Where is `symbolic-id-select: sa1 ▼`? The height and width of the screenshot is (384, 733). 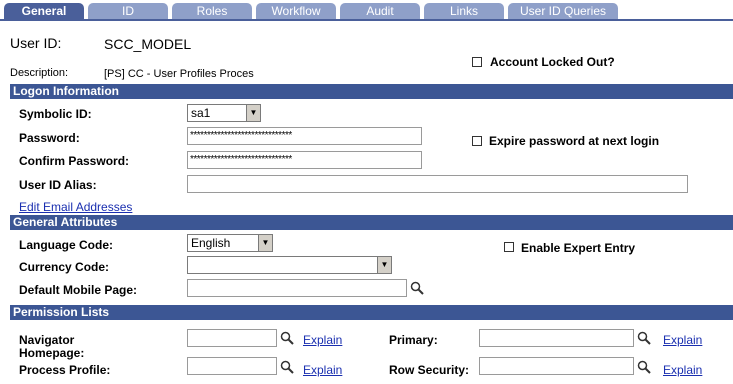 symbolic-id-select: sa1 ▼ is located at coordinates (224, 113).